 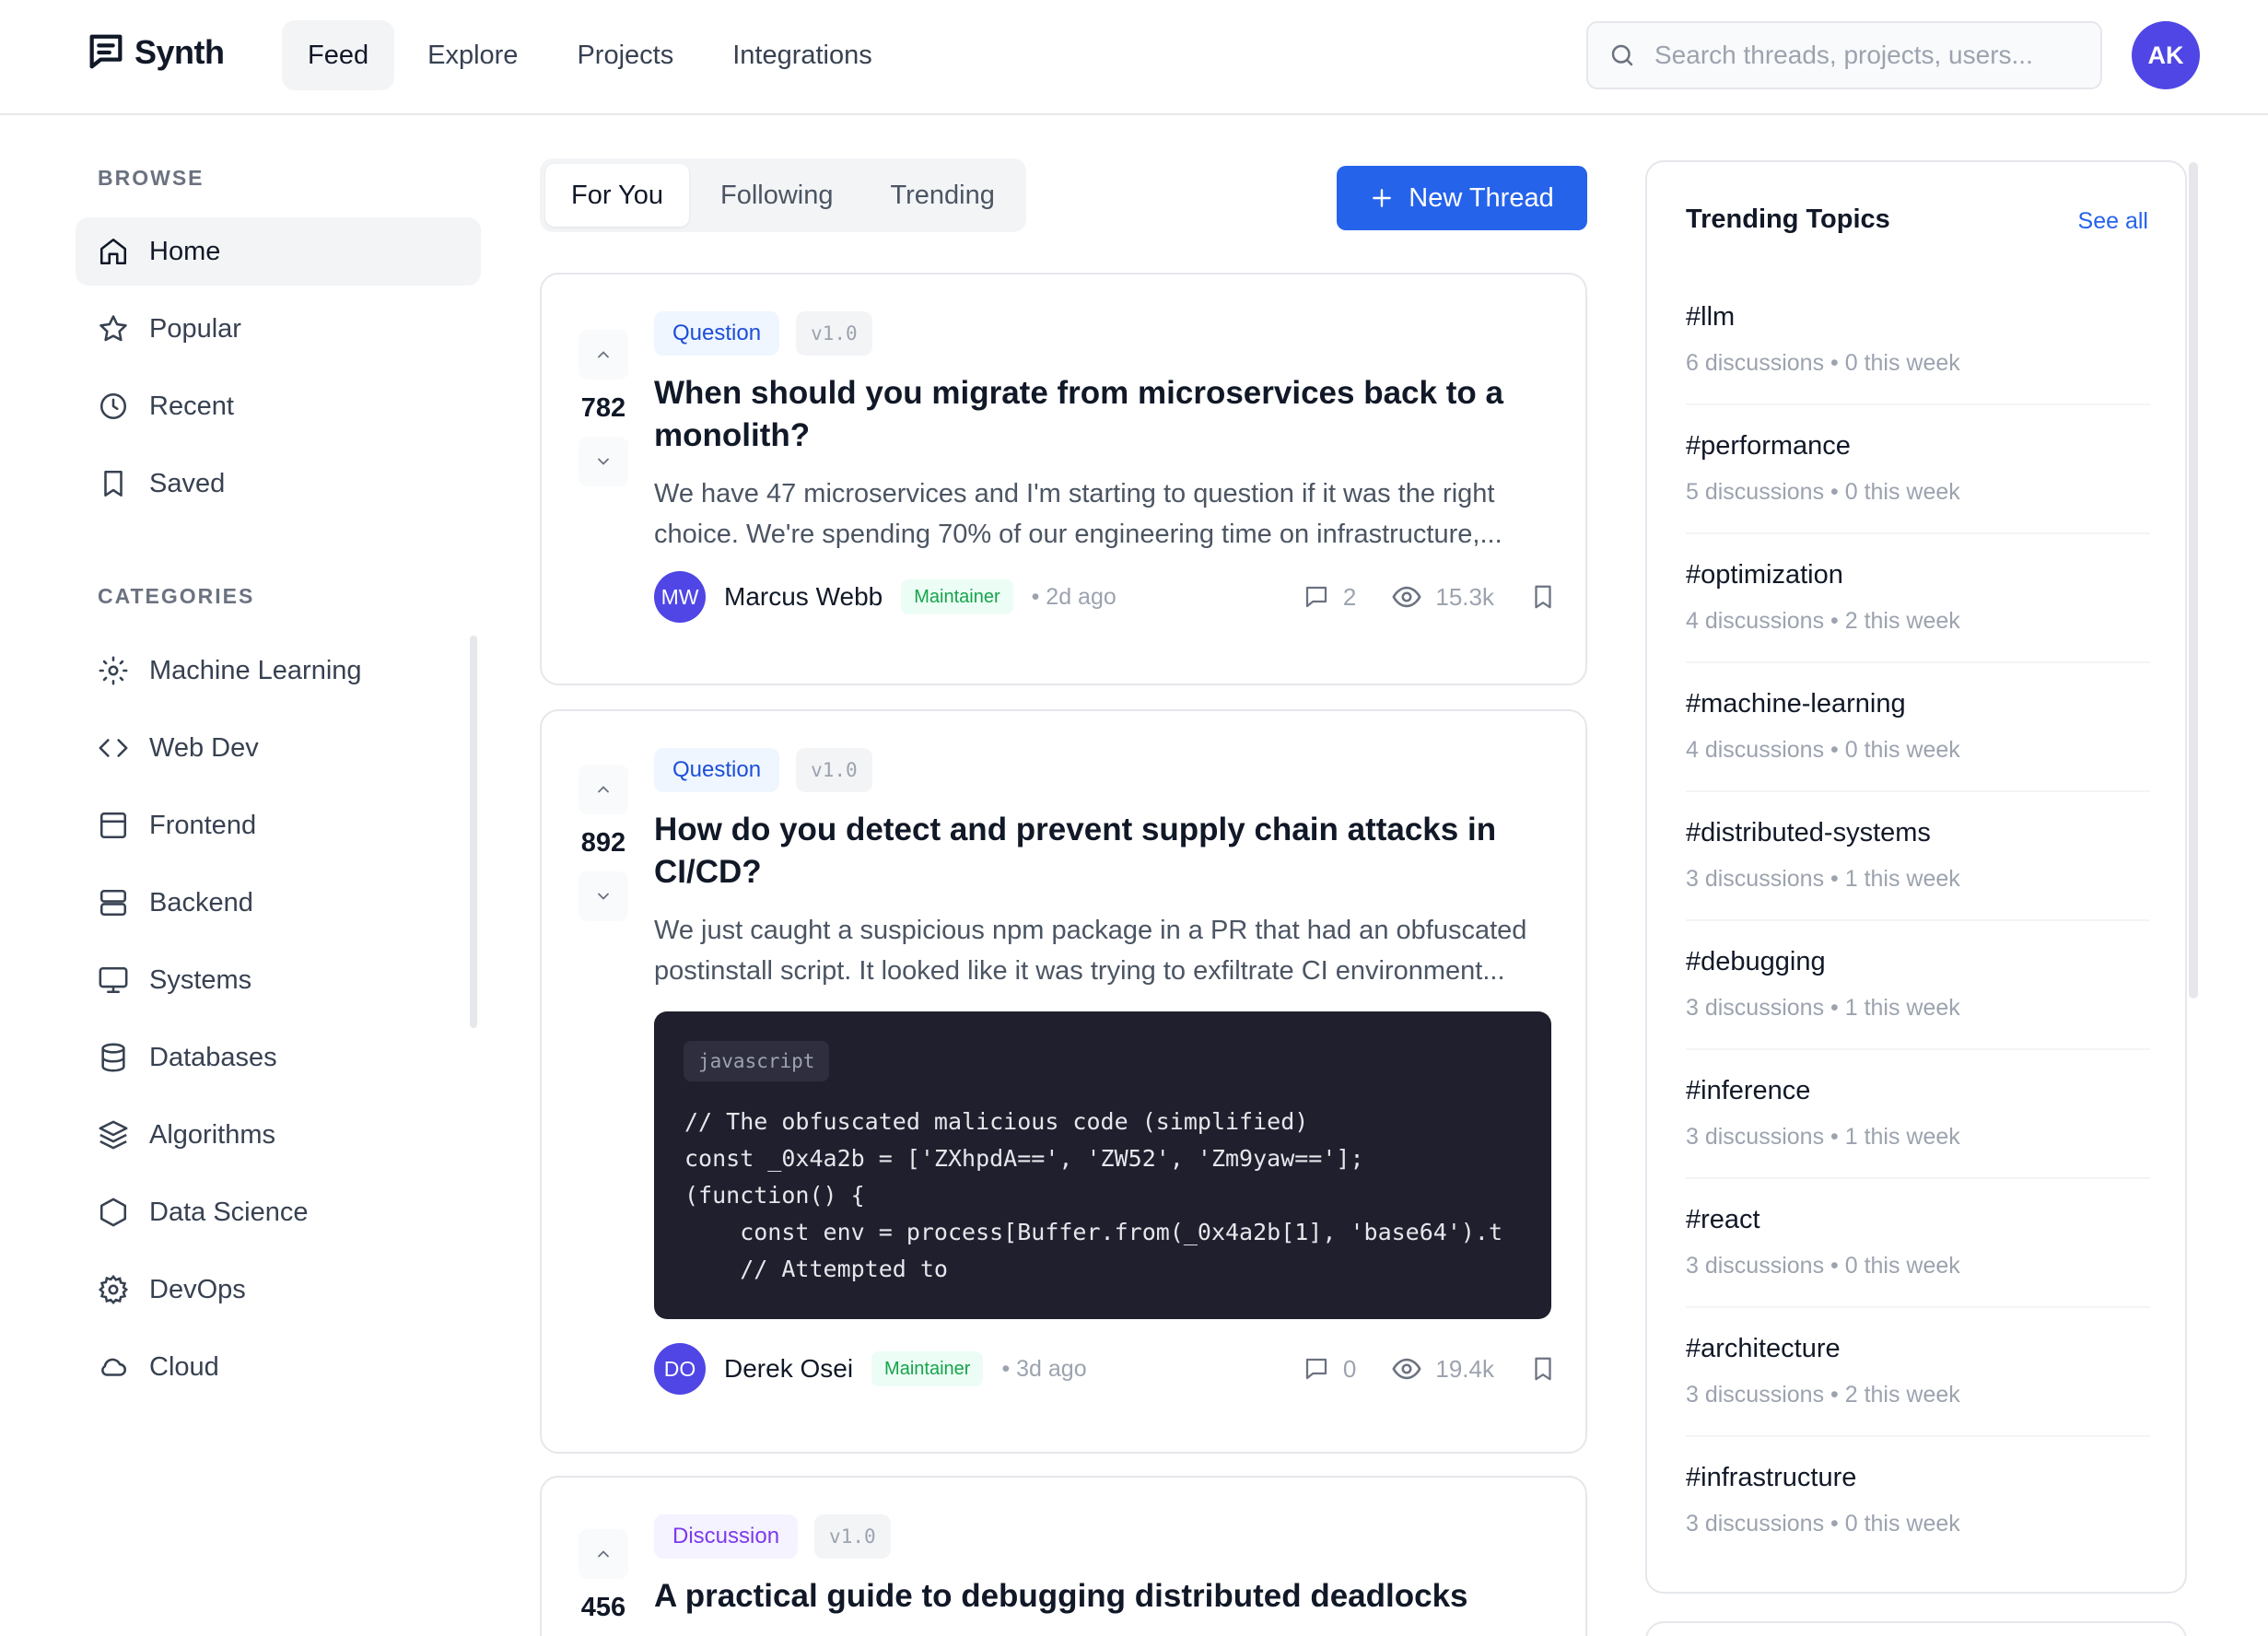 I want to click on comments-stat: 2, so click(x=1329, y=597).